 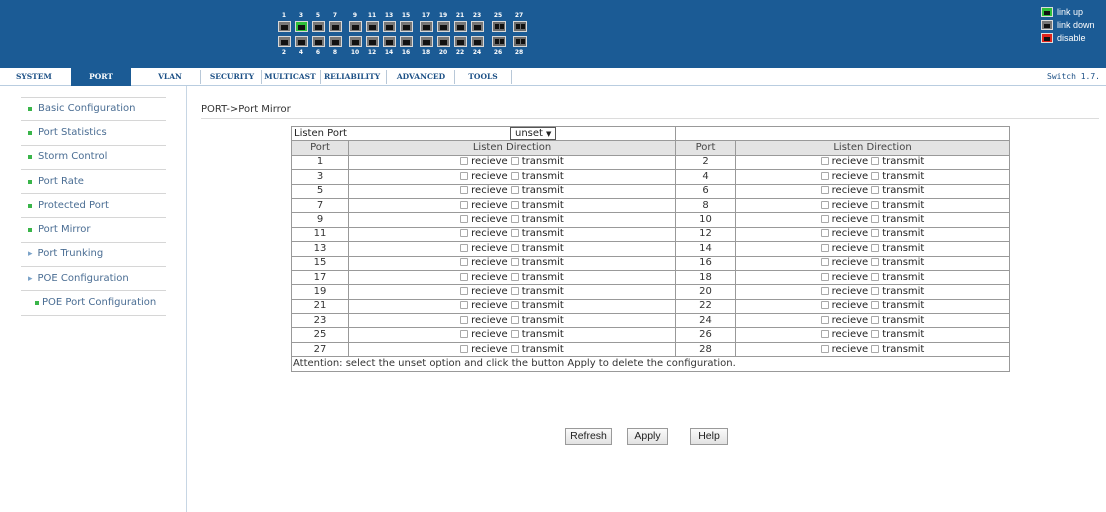 I want to click on tab-tools: TOOLS, so click(x=483, y=77).